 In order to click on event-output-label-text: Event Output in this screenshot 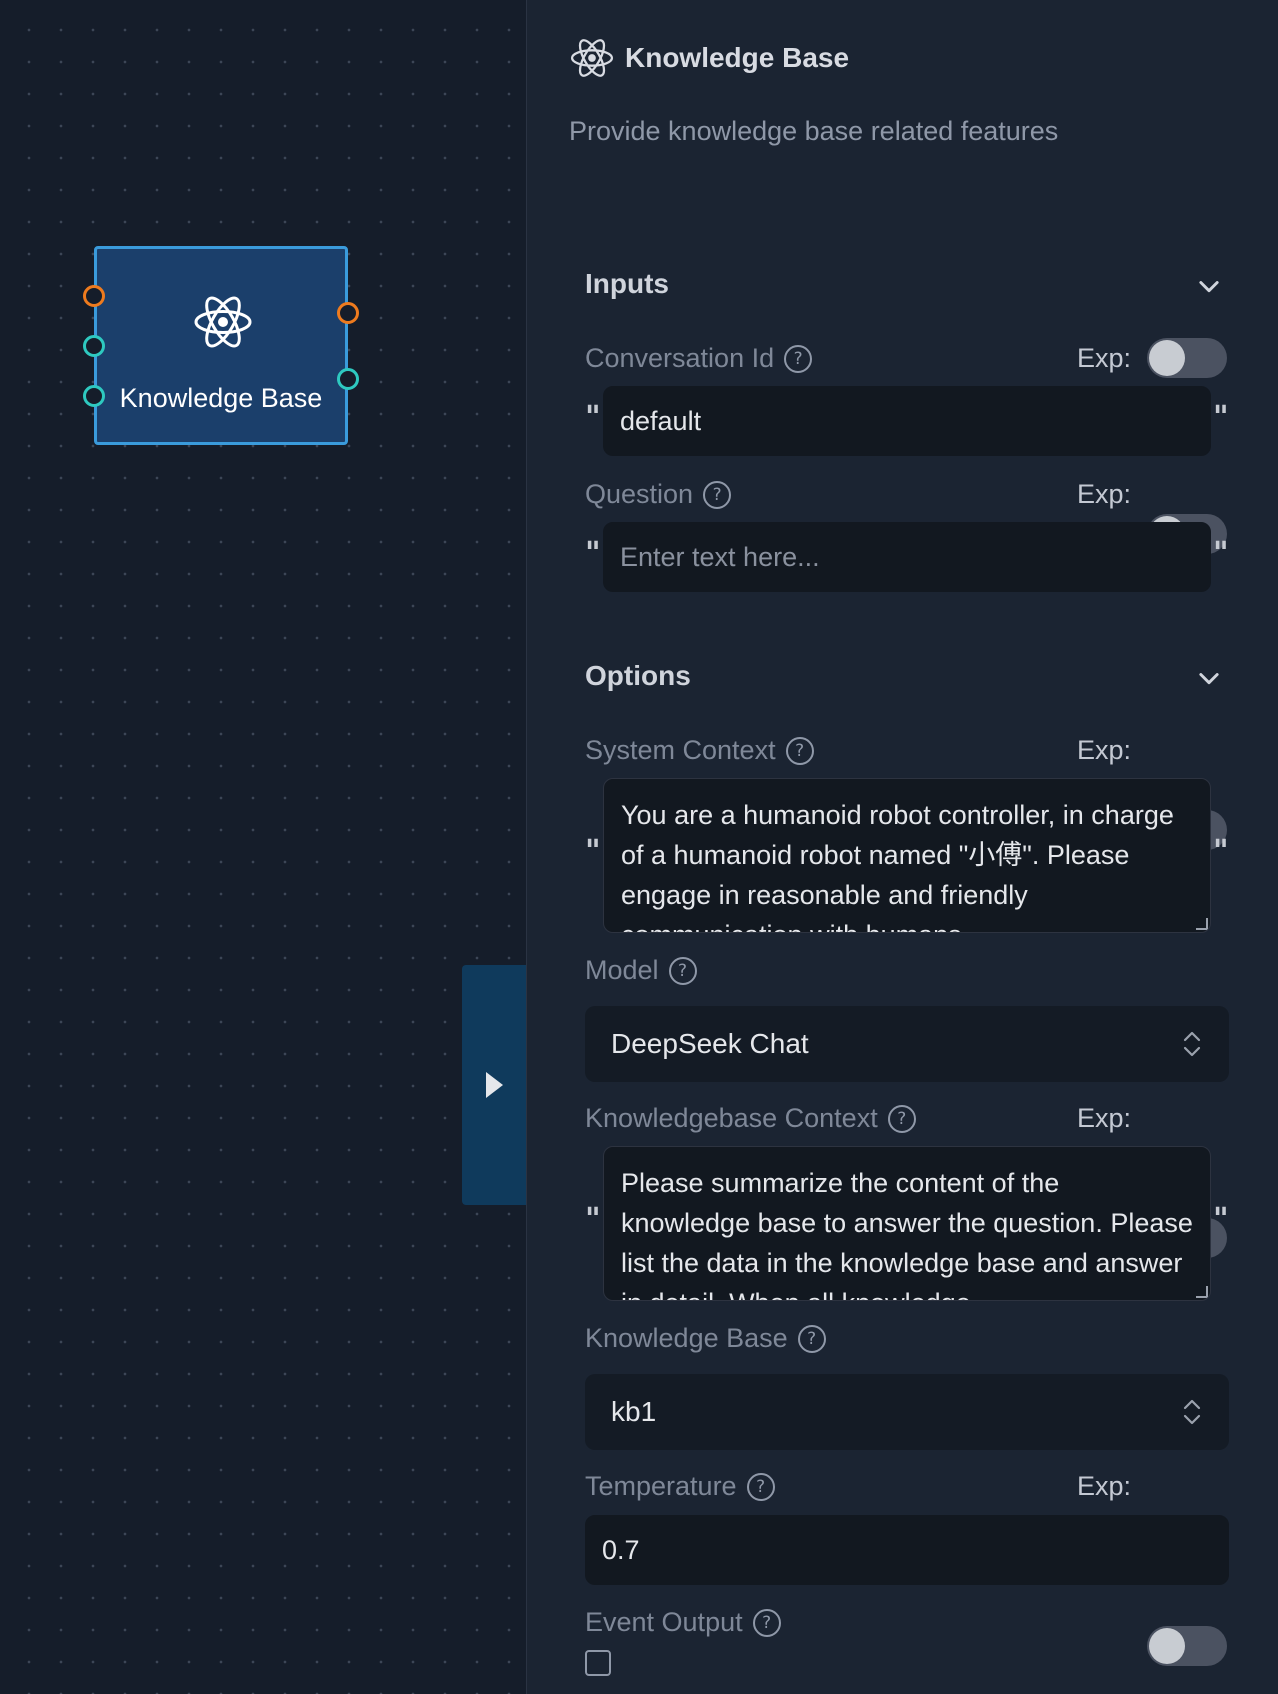, I will do `click(664, 1622)`.